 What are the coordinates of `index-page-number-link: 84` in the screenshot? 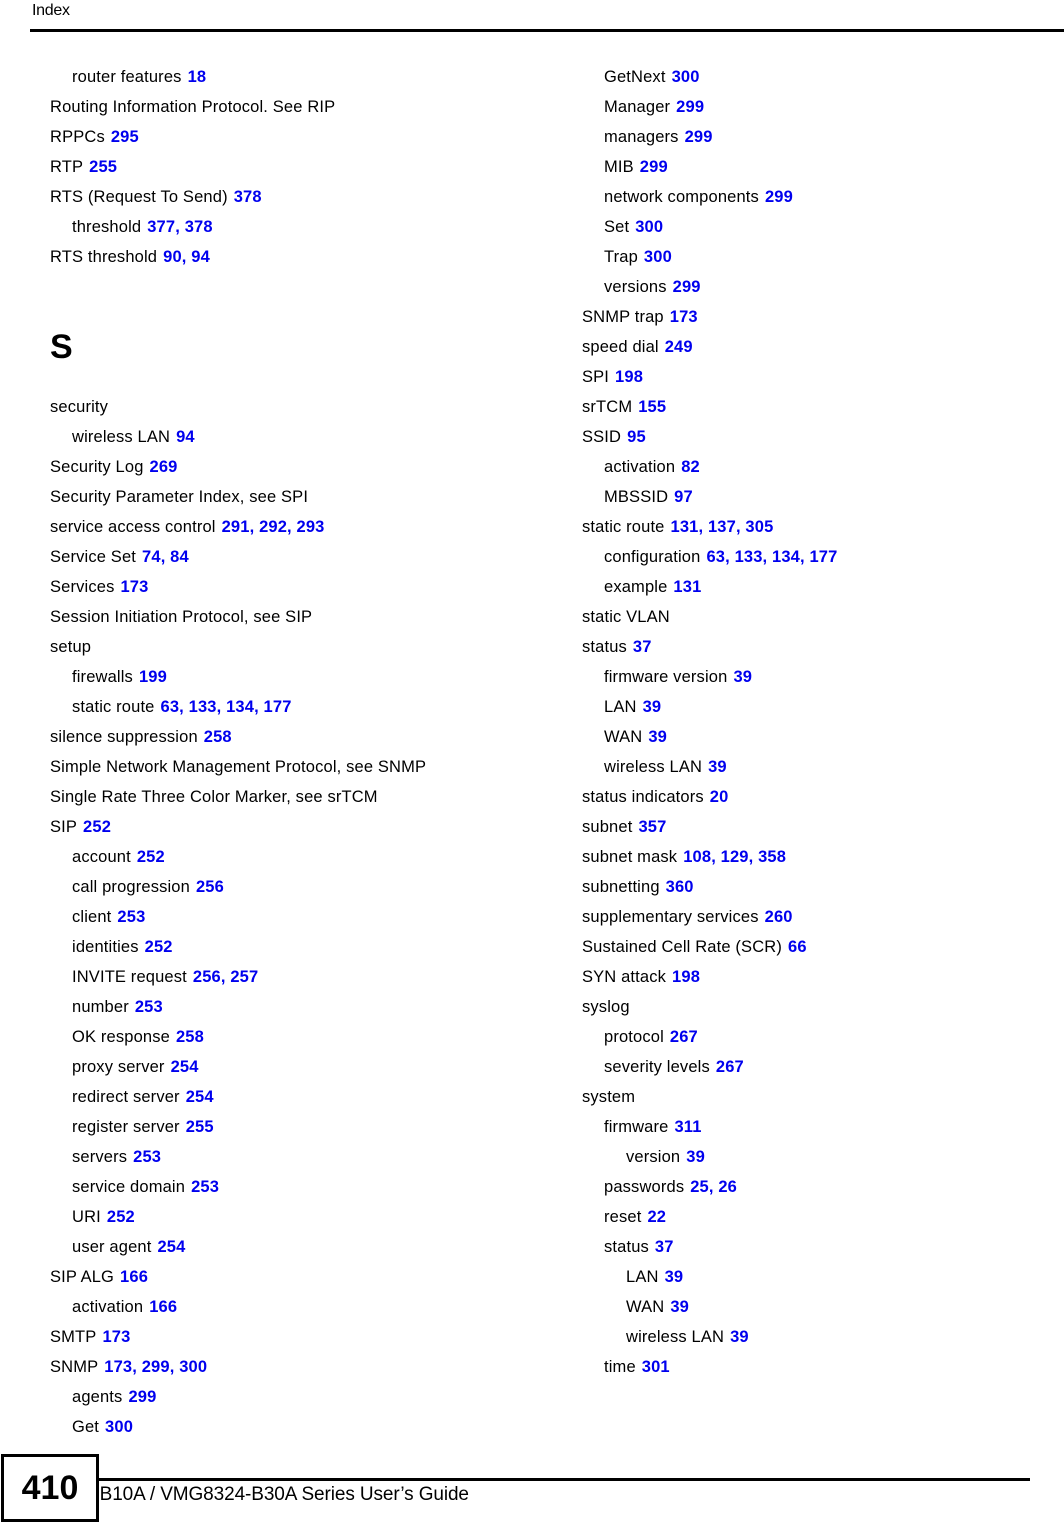 It's located at (179, 557).